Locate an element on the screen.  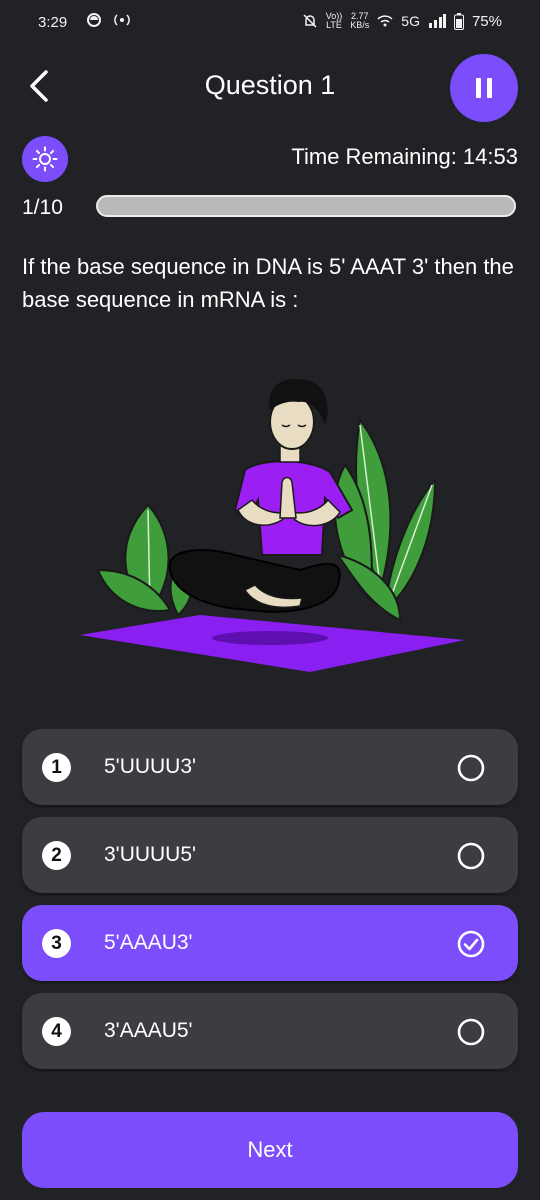
option-4: 4 3'AAAU5' is located at coordinates (270, 1031).